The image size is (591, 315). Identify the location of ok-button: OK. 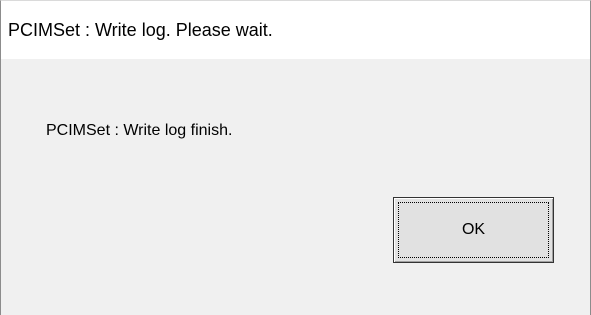
(473, 230).